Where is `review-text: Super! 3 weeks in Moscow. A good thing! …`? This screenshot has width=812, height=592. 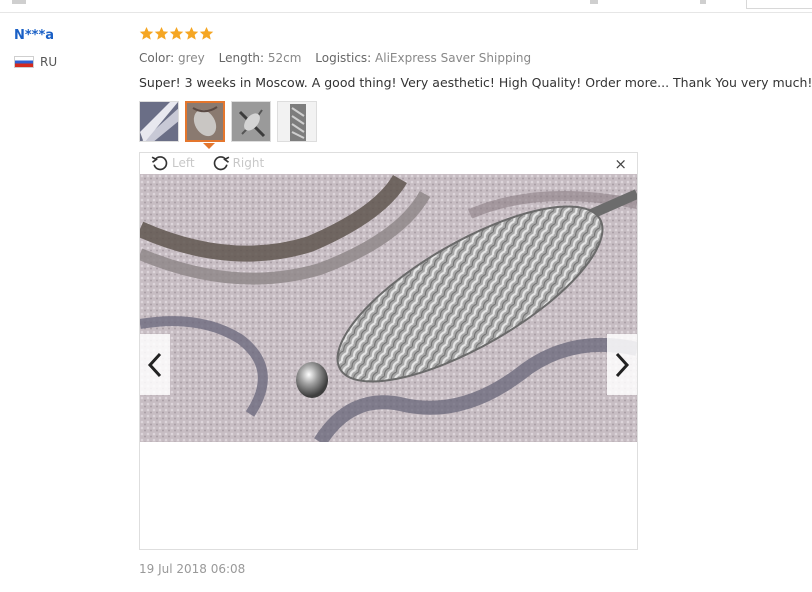
review-text: Super! 3 weeks in Moscow. A good thing! … is located at coordinates (475, 82).